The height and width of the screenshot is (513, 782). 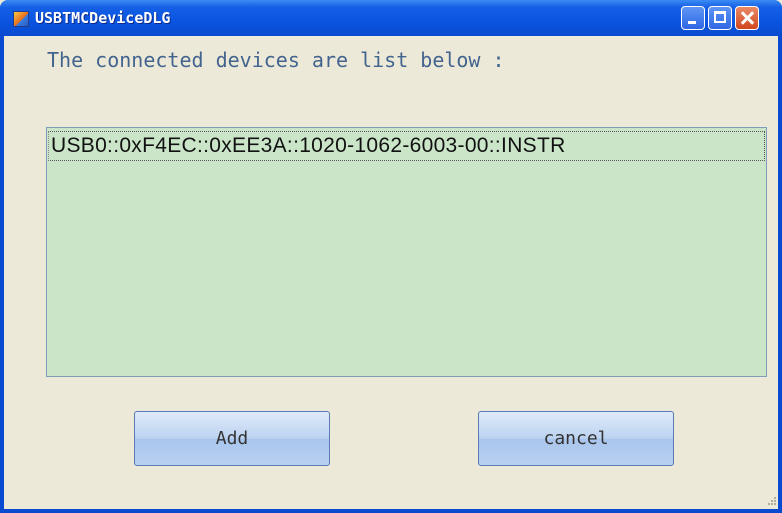 What do you see at coordinates (391, 511) in the screenshot?
I see `window-border-bottom` at bounding box center [391, 511].